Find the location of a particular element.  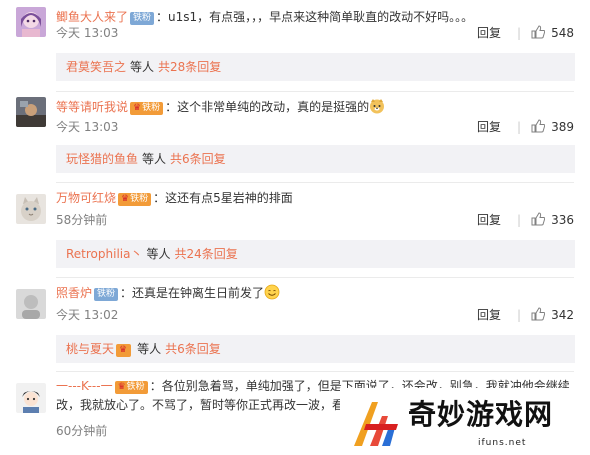

sub-replies-box: 桃与夏天 ♛ 等人 共6条回复 is located at coordinates (315, 349).